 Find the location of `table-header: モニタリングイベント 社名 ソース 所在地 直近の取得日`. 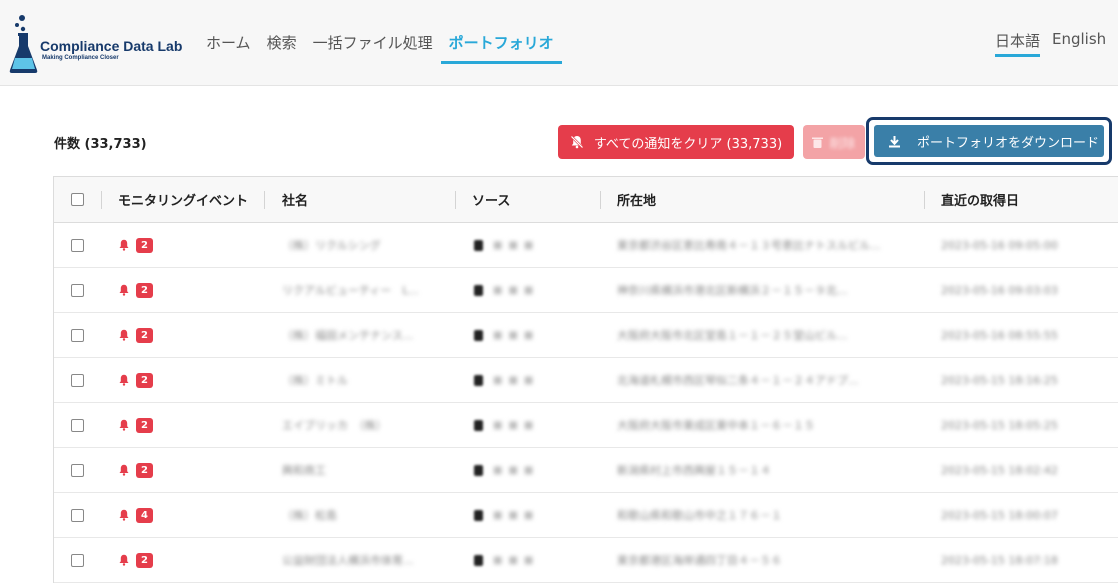

table-header: モニタリングイベント 社名 ソース 所在地 直近の取得日 is located at coordinates (586, 200).